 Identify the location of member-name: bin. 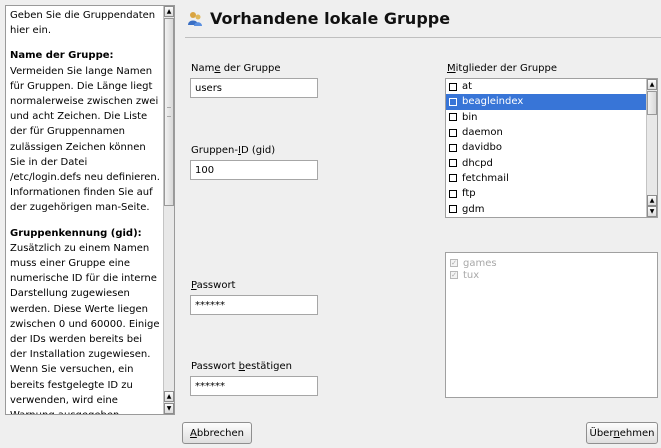
(470, 117).